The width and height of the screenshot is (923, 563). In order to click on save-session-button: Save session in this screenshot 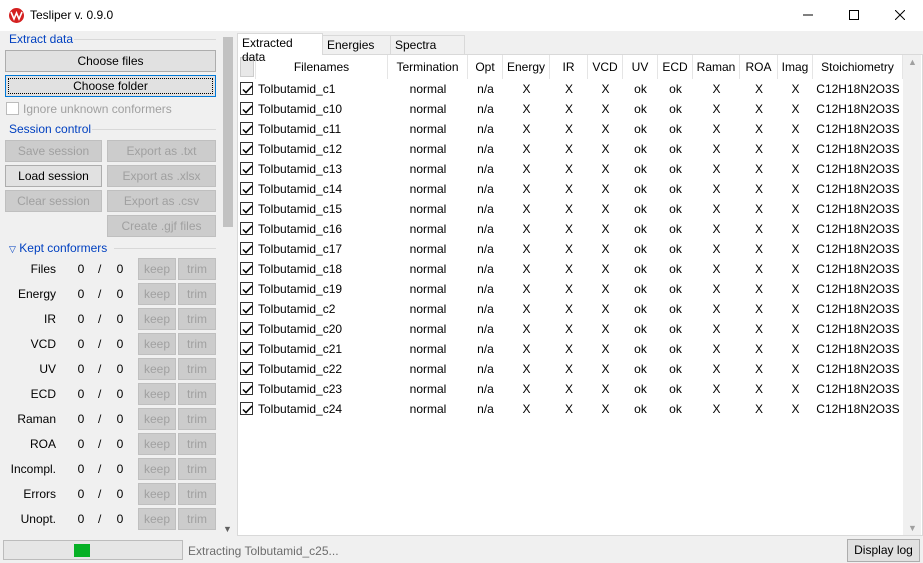, I will do `click(53, 151)`.